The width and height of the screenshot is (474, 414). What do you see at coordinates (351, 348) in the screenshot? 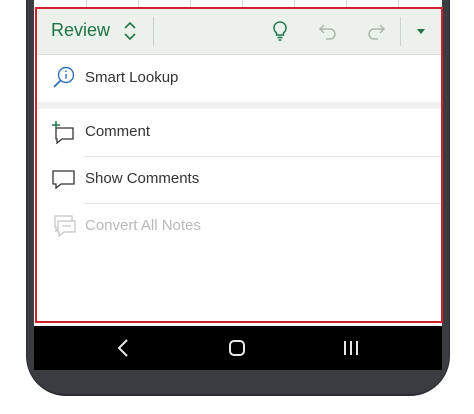
I see `recent-apps-icon` at bounding box center [351, 348].